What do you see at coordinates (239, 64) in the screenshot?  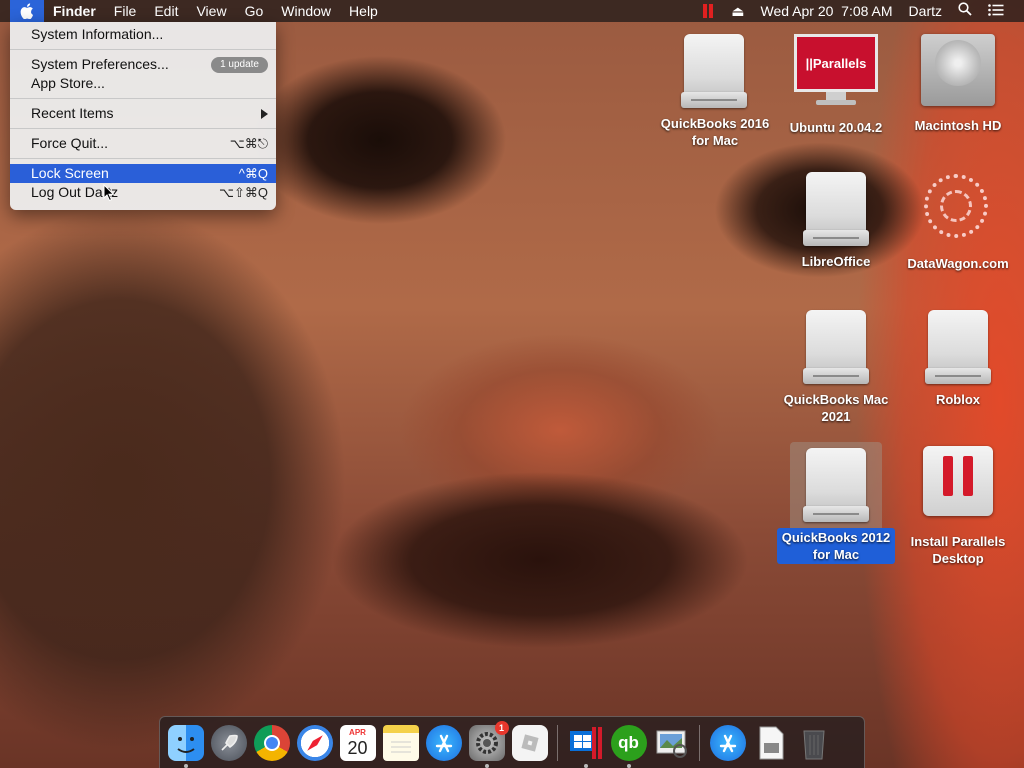 I see `update-badge: 1 update` at bounding box center [239, 64].